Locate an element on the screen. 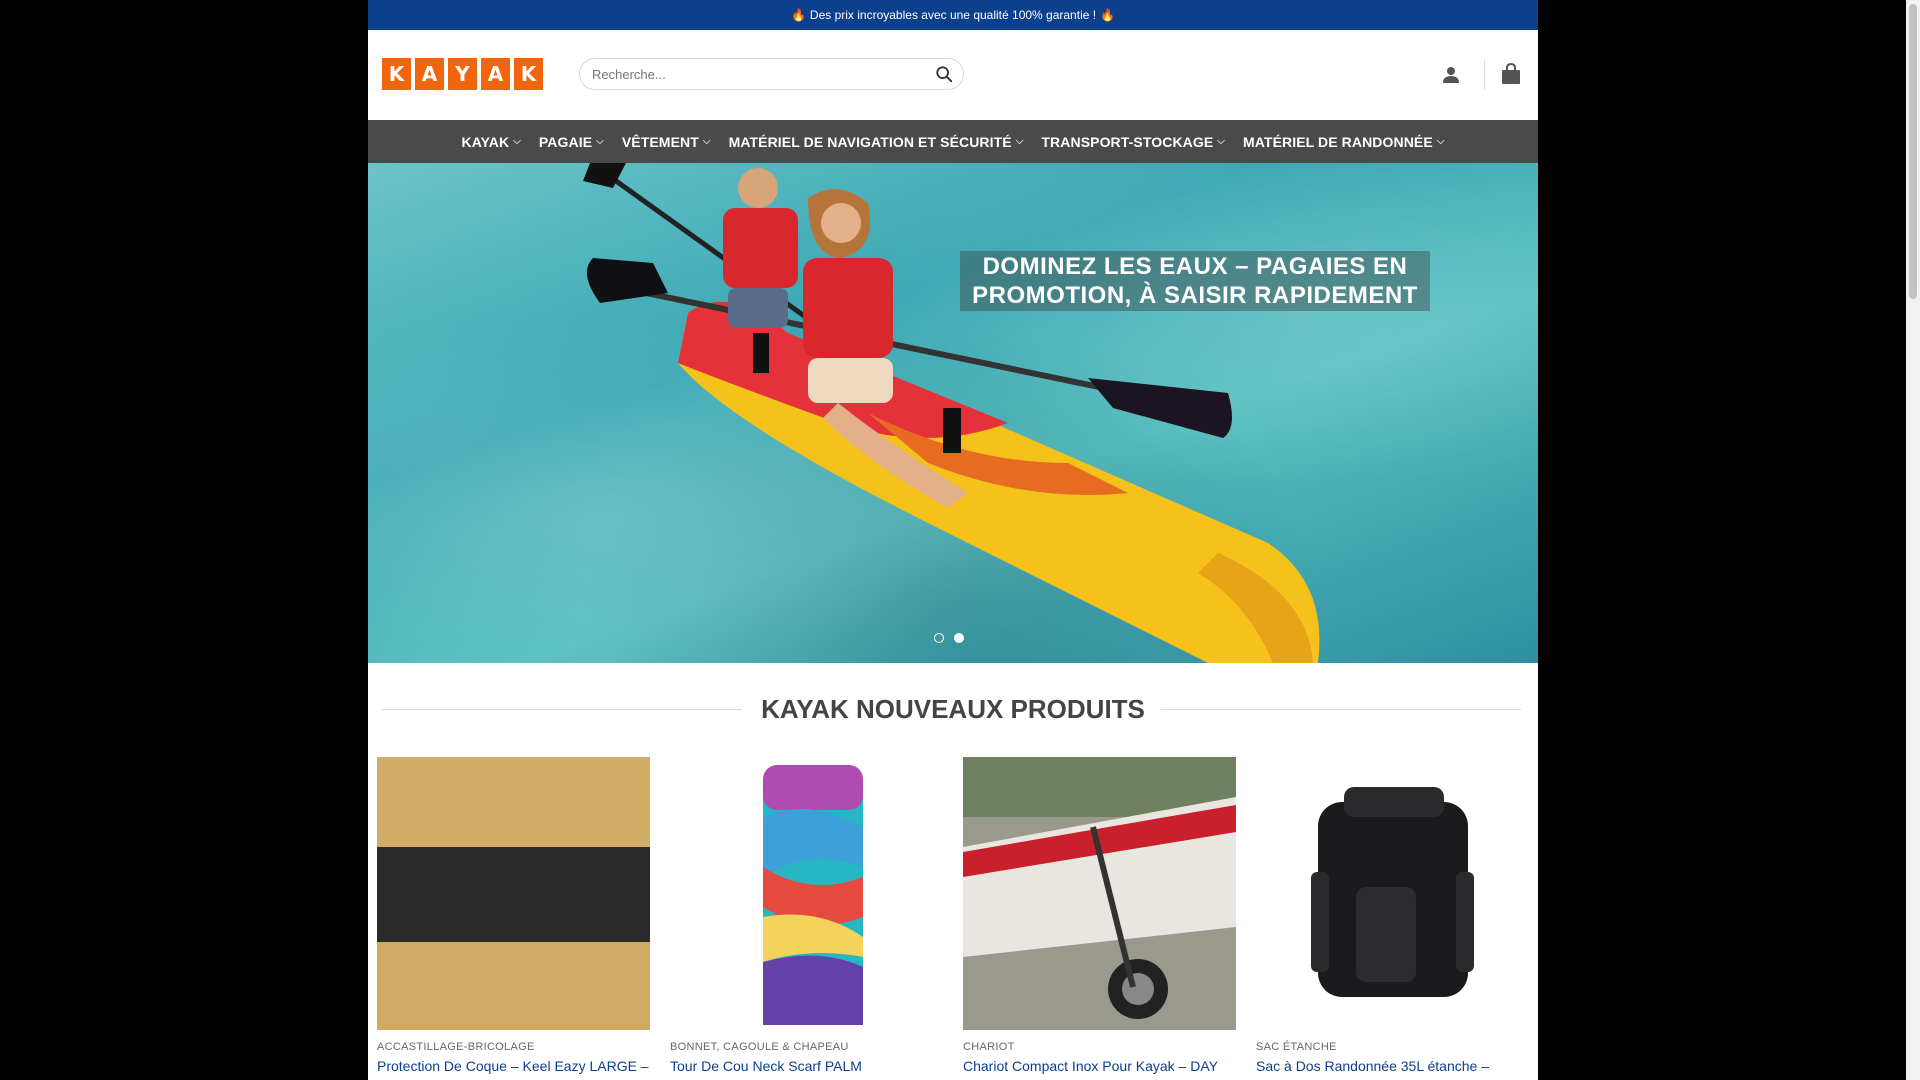 The image size is (1920, 1080). product-category: CHARIOT is located at coordinates (1099, 1047).